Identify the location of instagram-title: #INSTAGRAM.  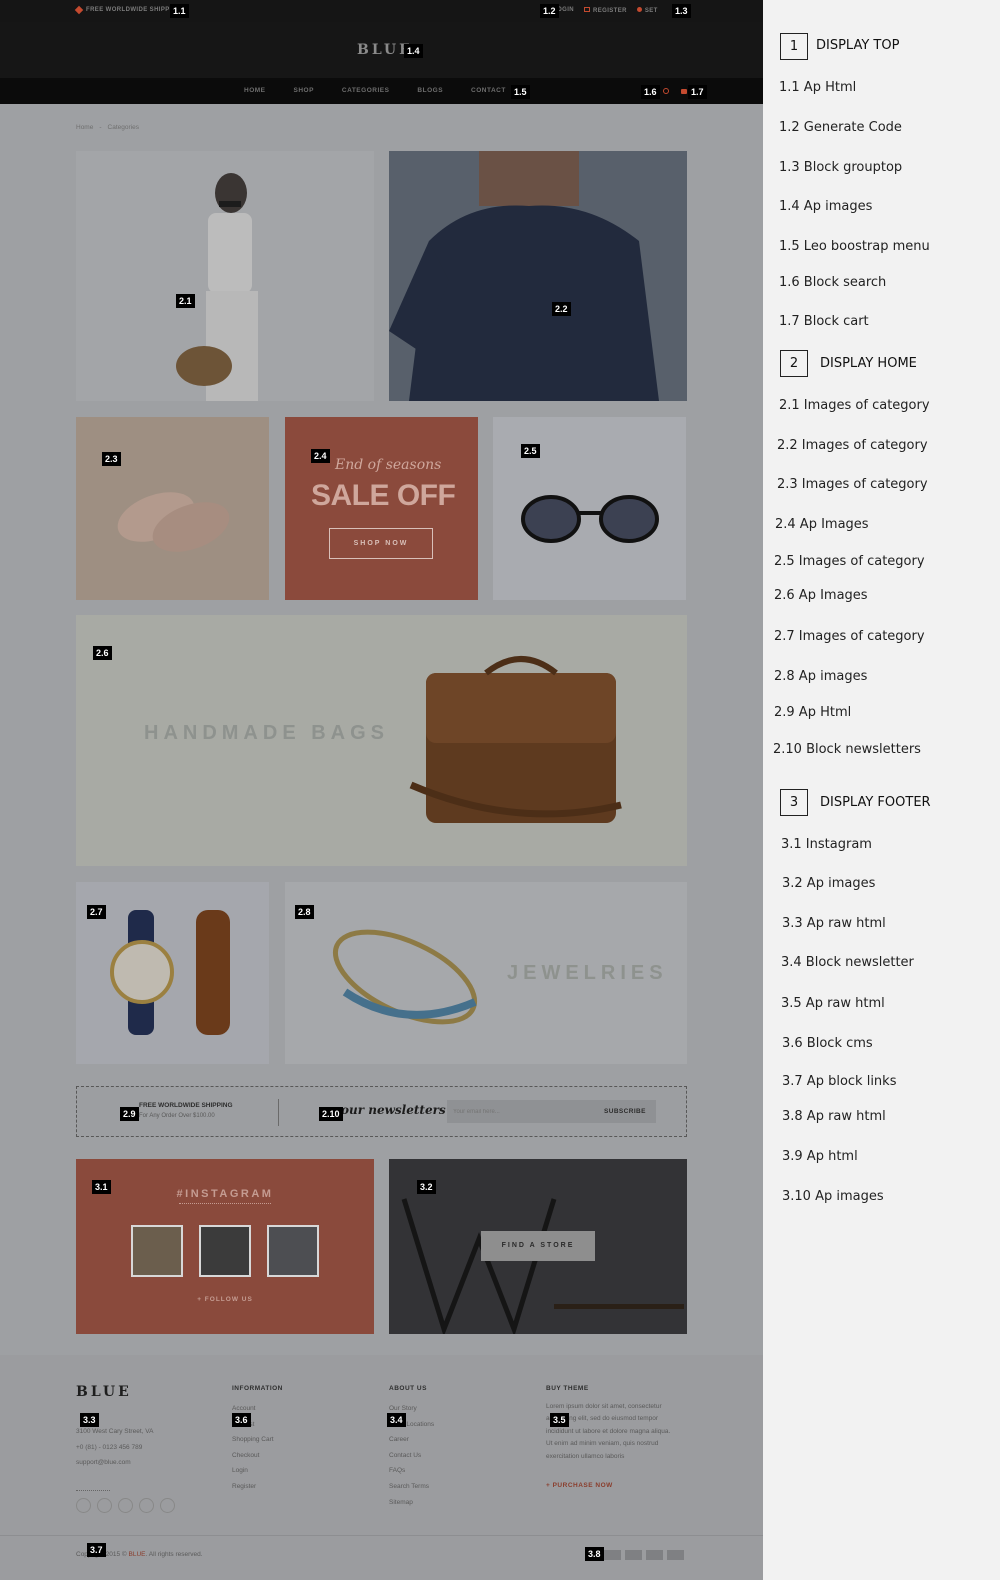
(225, 1194).